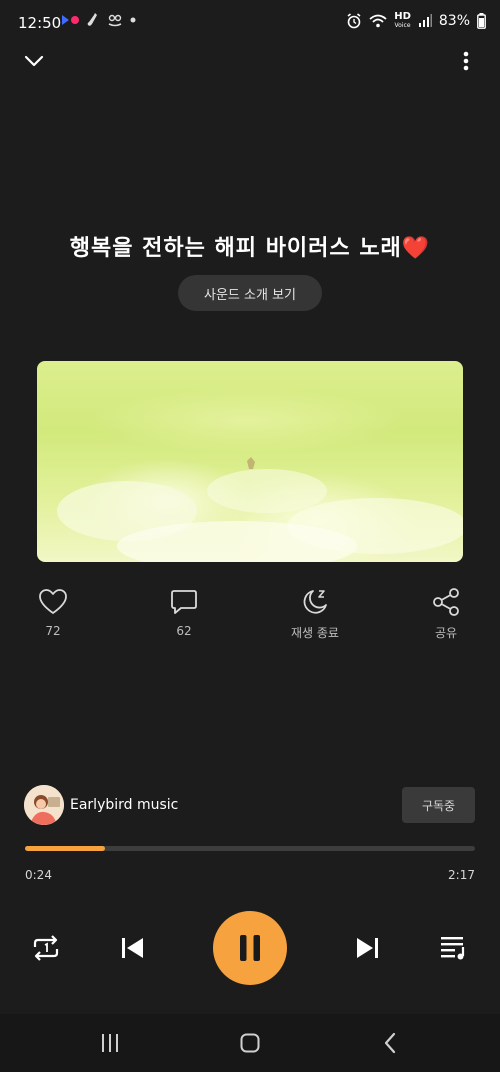 Image resolution: width=500 pixels, height=1072 pixels. I want to click on dot-icon, so click(133, 20).